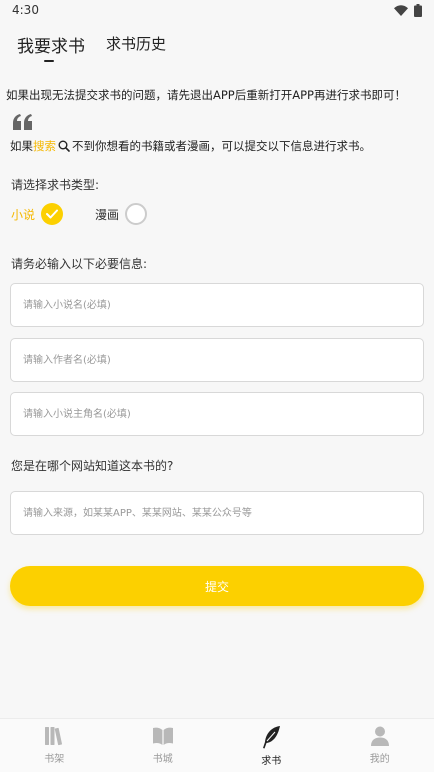  I want to click on status-time: 4:30, so click(25, 10).